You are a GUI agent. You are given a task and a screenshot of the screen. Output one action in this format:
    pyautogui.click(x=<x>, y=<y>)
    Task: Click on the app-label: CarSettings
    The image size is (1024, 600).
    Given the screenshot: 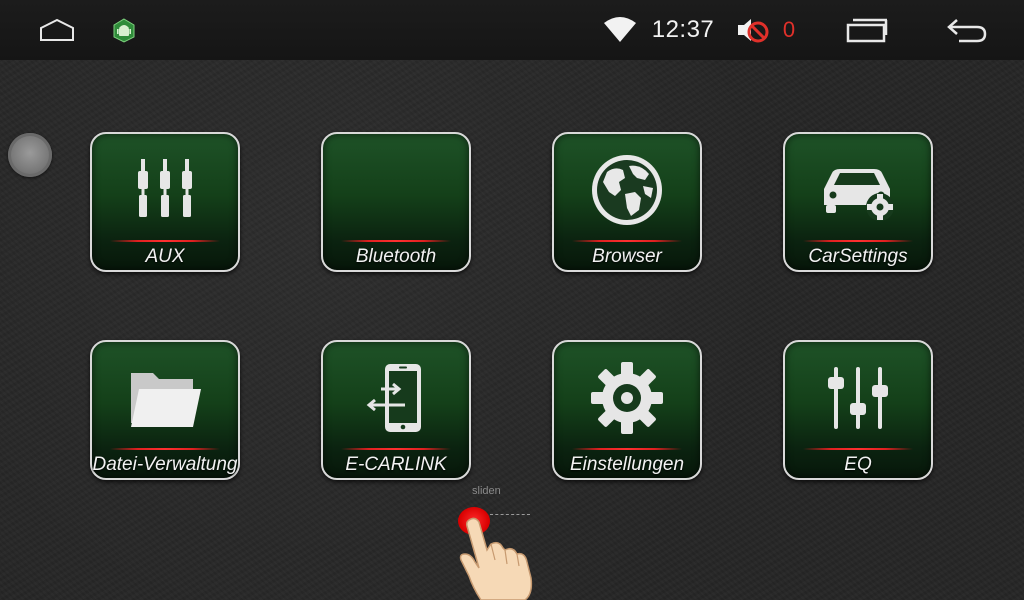 What is the action you would take?
    pyautogui.click(x=858, y=256)
    